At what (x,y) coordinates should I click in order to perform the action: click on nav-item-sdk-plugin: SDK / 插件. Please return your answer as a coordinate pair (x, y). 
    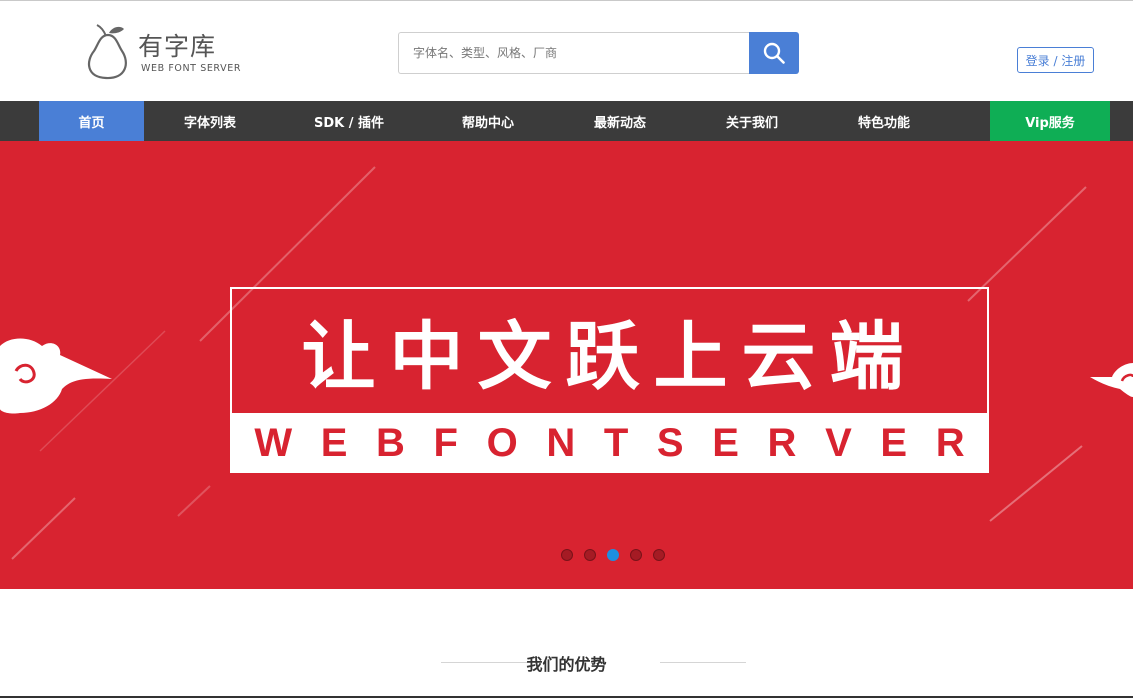
    Looking at the image, I should click on (349, 121).